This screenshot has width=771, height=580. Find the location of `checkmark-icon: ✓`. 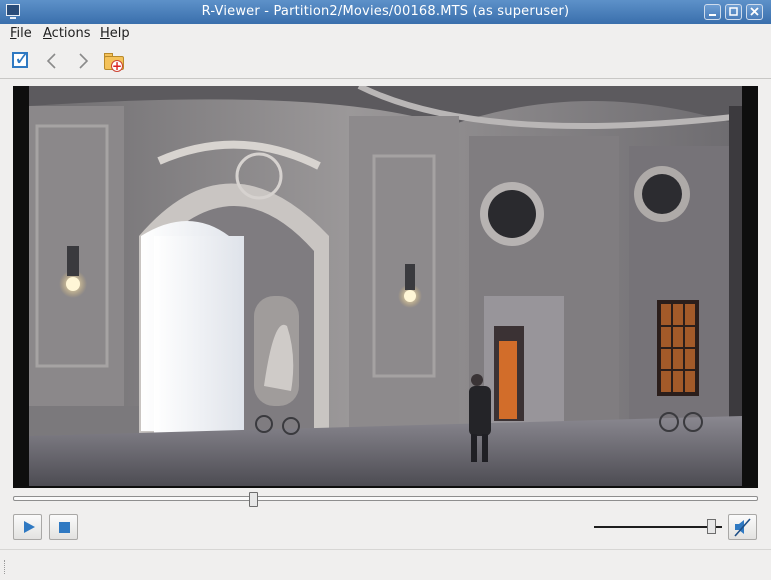

checkmark-icon: ✓ is located at coordinates (22, 58).